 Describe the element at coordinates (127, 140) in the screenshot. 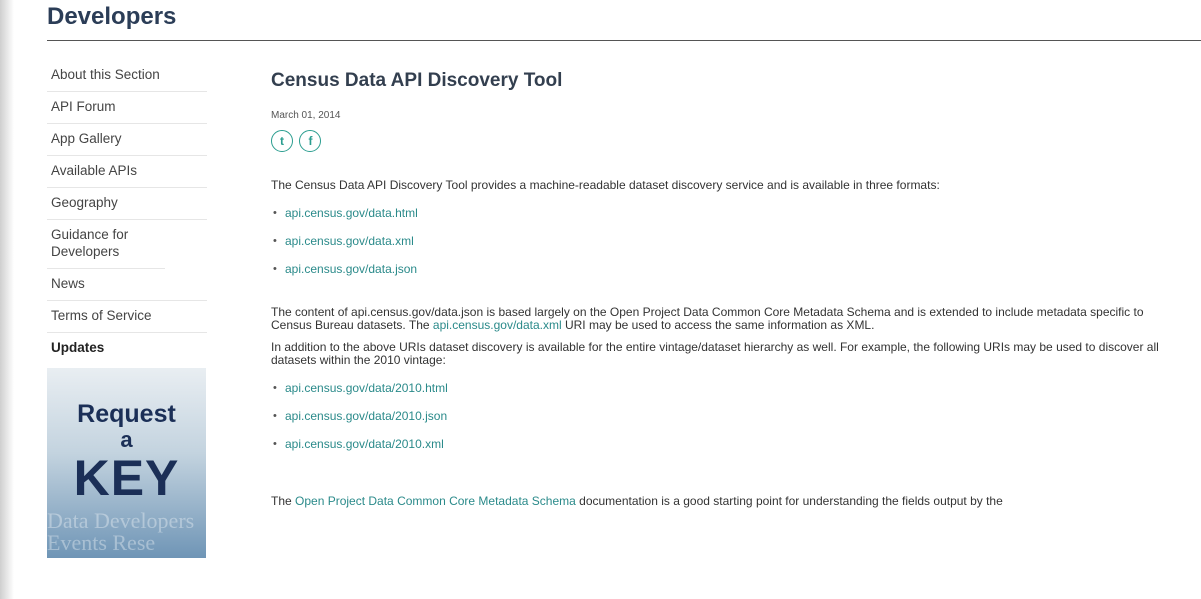

I see `sidebar-item-app-gallery: App Gallery` at that location.